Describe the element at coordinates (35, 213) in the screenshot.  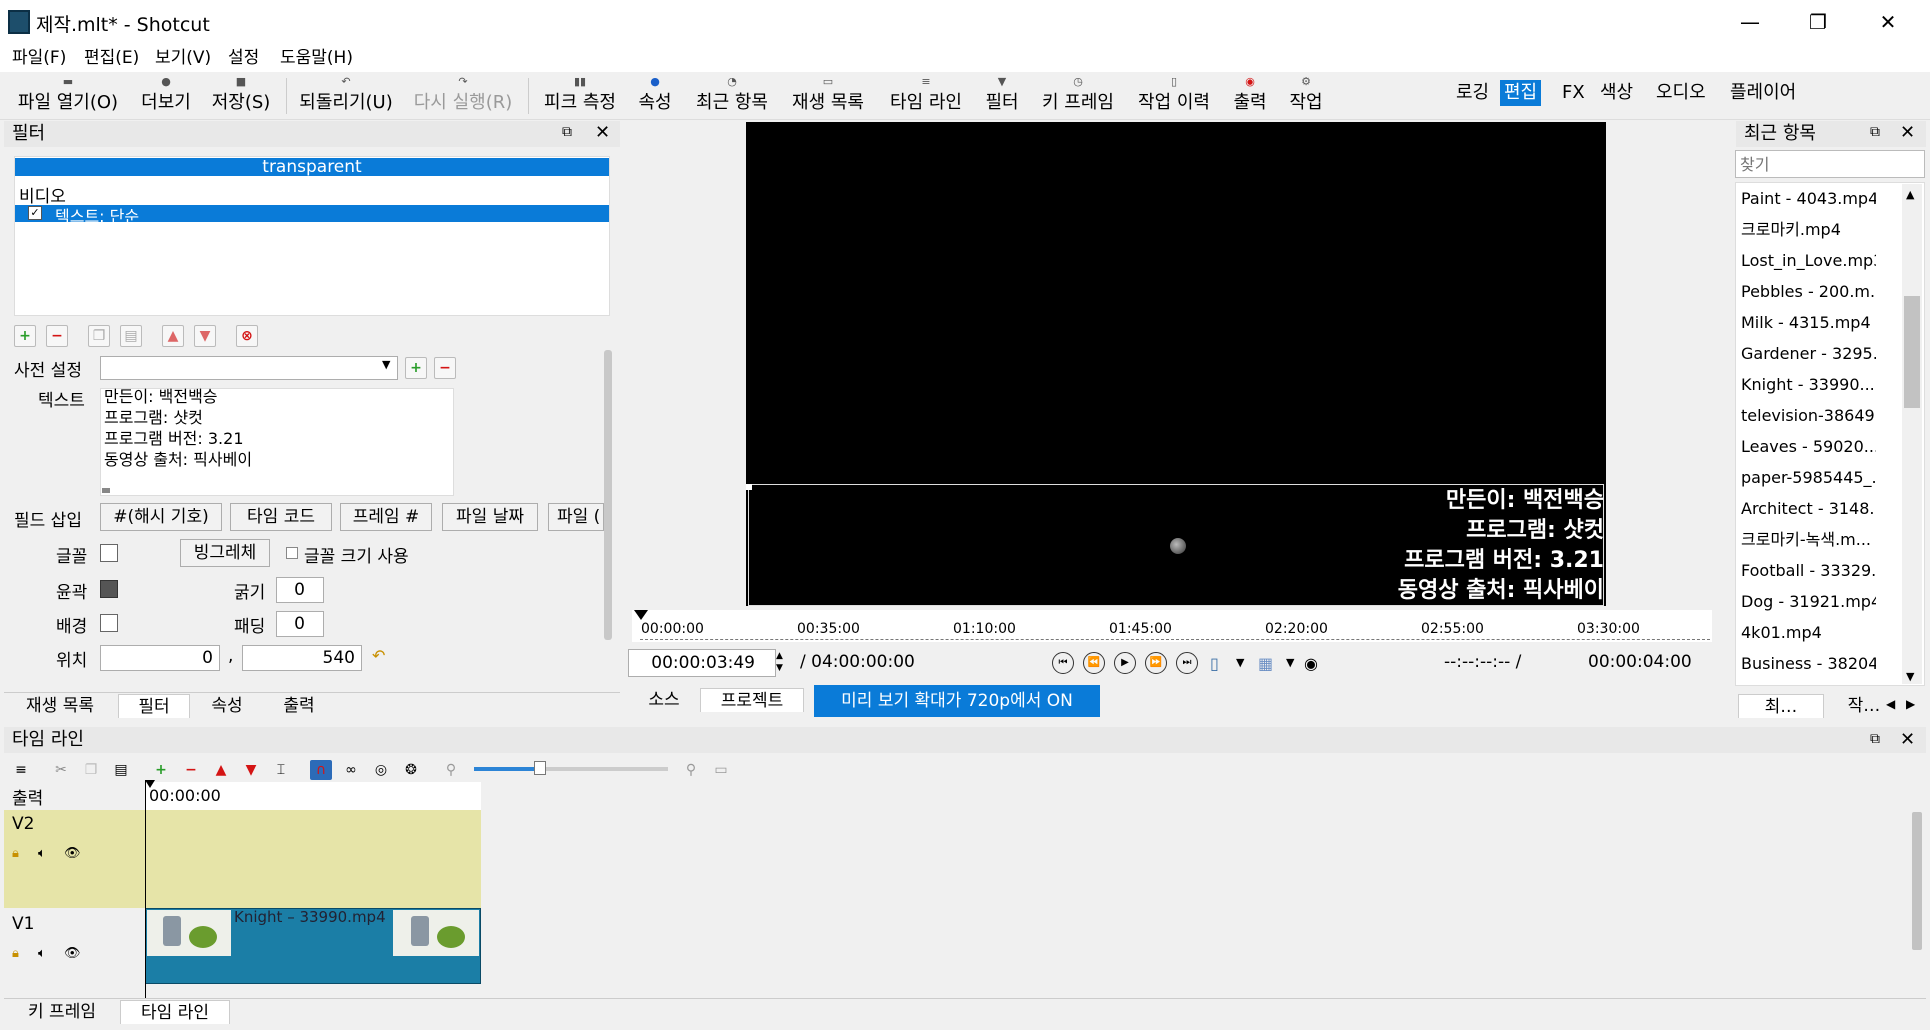
I see `filter-enabled-checkbox: ✓` at that location.